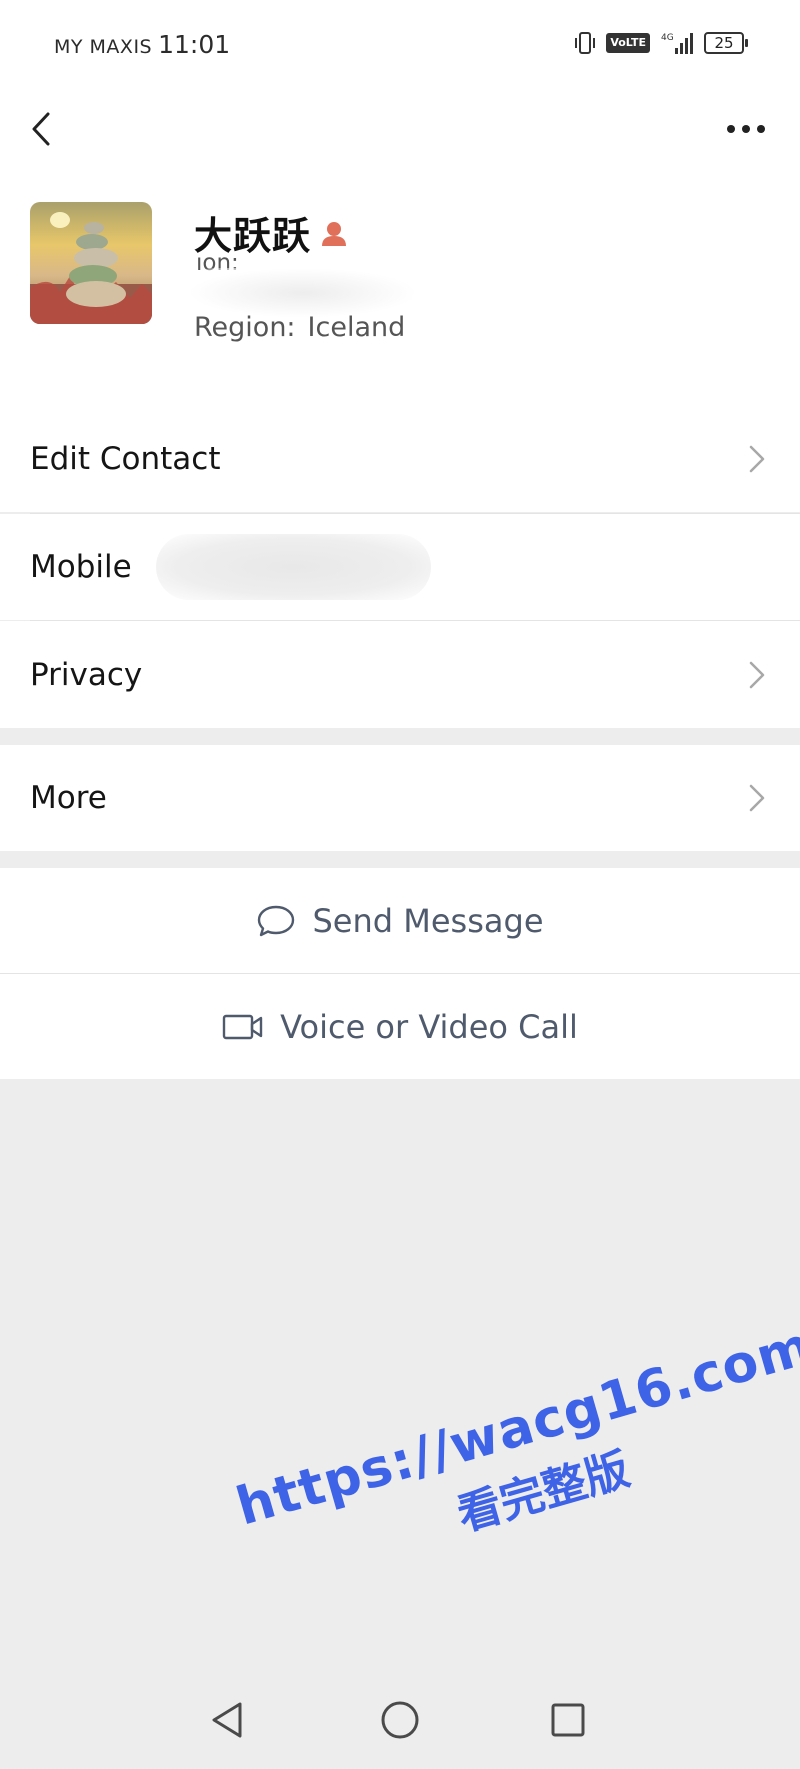  I want to click on more-label: More, so click(68, 798).